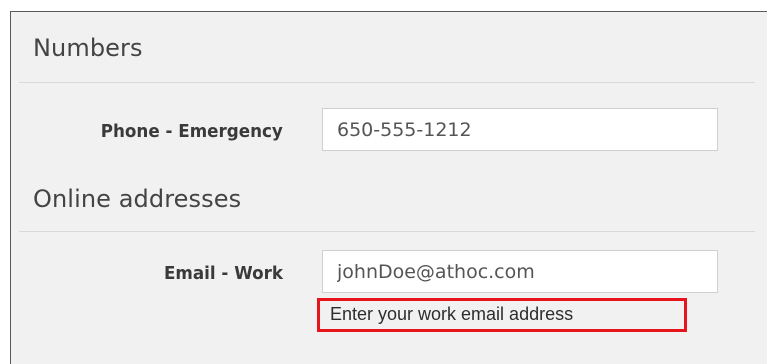  Describe the element at coordinates (88, 48) in the screenshot. I see `section-title-numbers: Numbers` at that location.